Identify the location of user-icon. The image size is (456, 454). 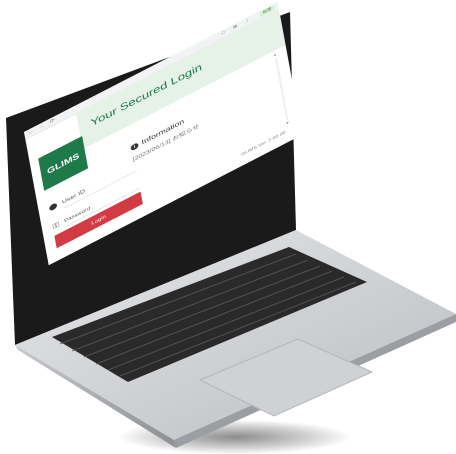
(53, 207).